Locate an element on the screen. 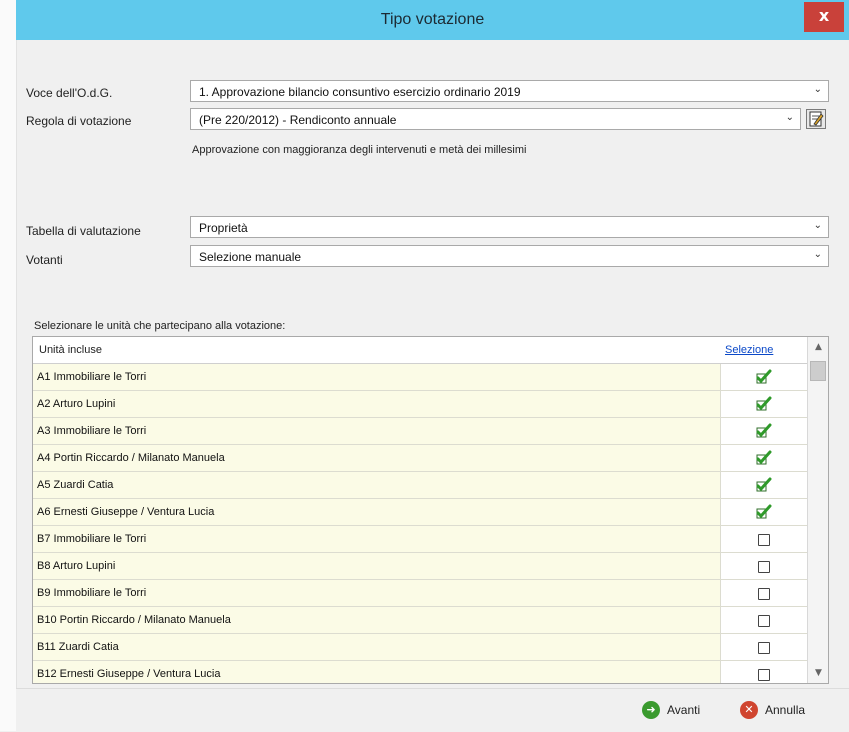  voting-rule-select: (Pre 220/2012) - Rendiconto annuale ⌄ is located at coordinates (495, 119).